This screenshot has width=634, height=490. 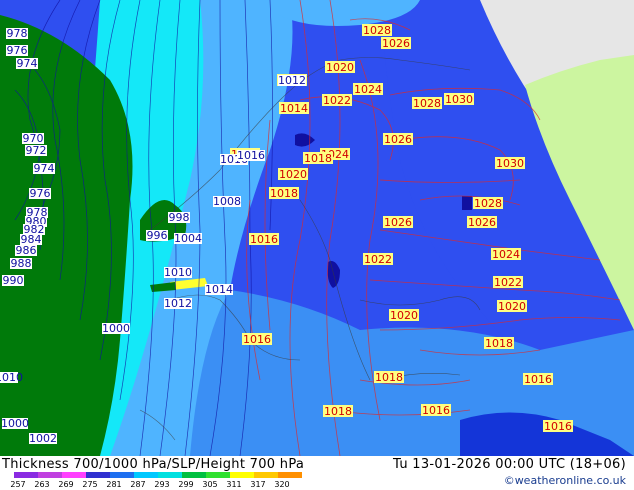 I want to click on slp-label-13: 1014, so click(x=294, y=108).